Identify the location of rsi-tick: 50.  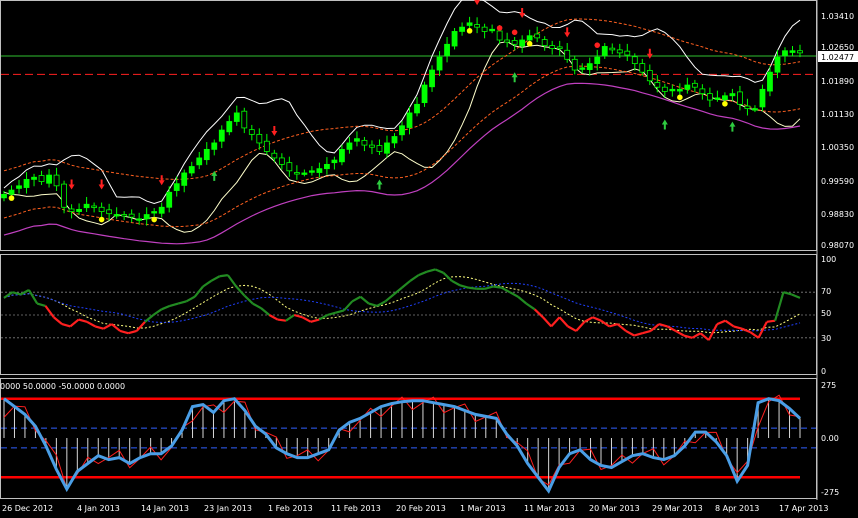
(826, 313).